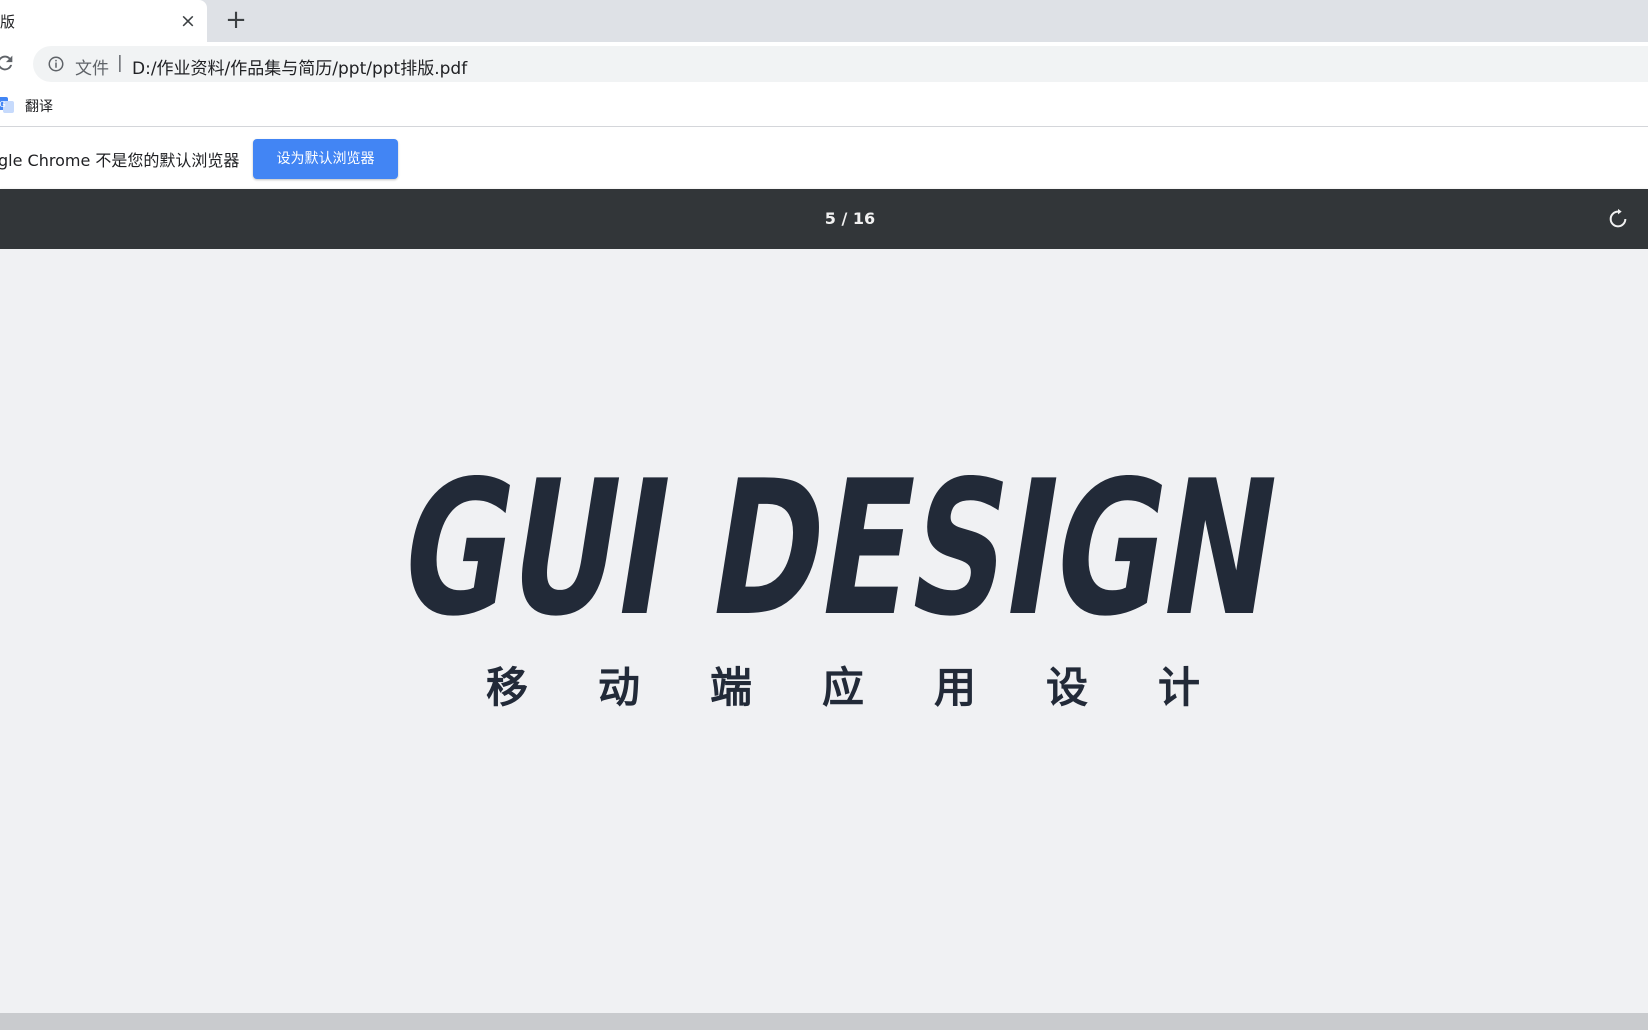 This screenshot has height=1030, width=1648. I want to click on google-translate-icon: G, so click(7, 105).